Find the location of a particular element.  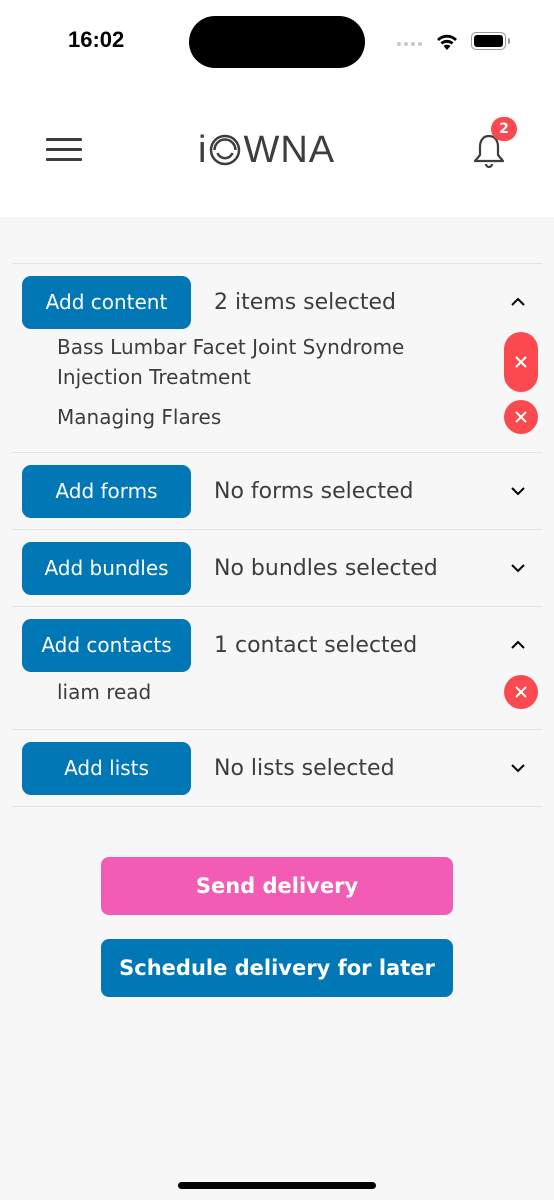

add-lists-button: Add lists is located at coordinates (106, 768).